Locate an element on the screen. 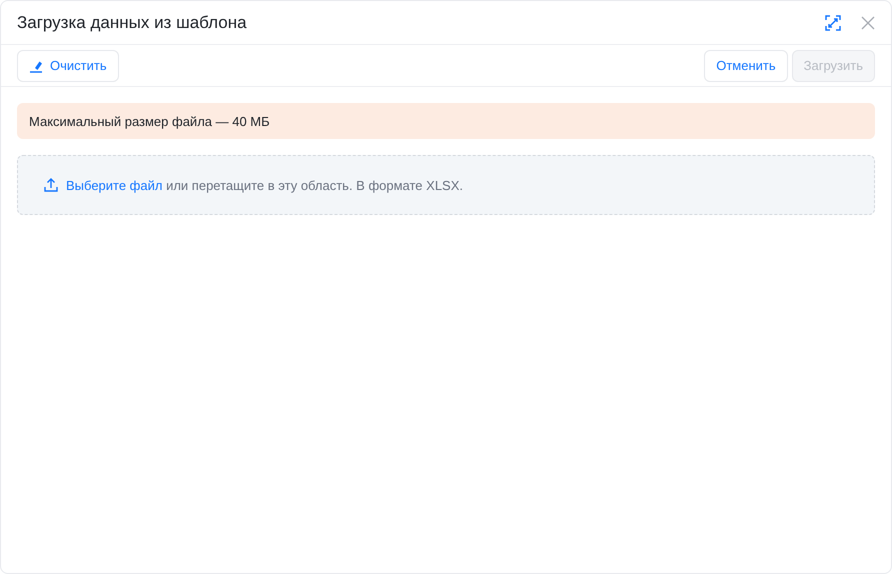 This screenshot has width=892, height=574. file-size-notice: Максимальный размер файла — 40 МБ is located at coordinates (446, 121).